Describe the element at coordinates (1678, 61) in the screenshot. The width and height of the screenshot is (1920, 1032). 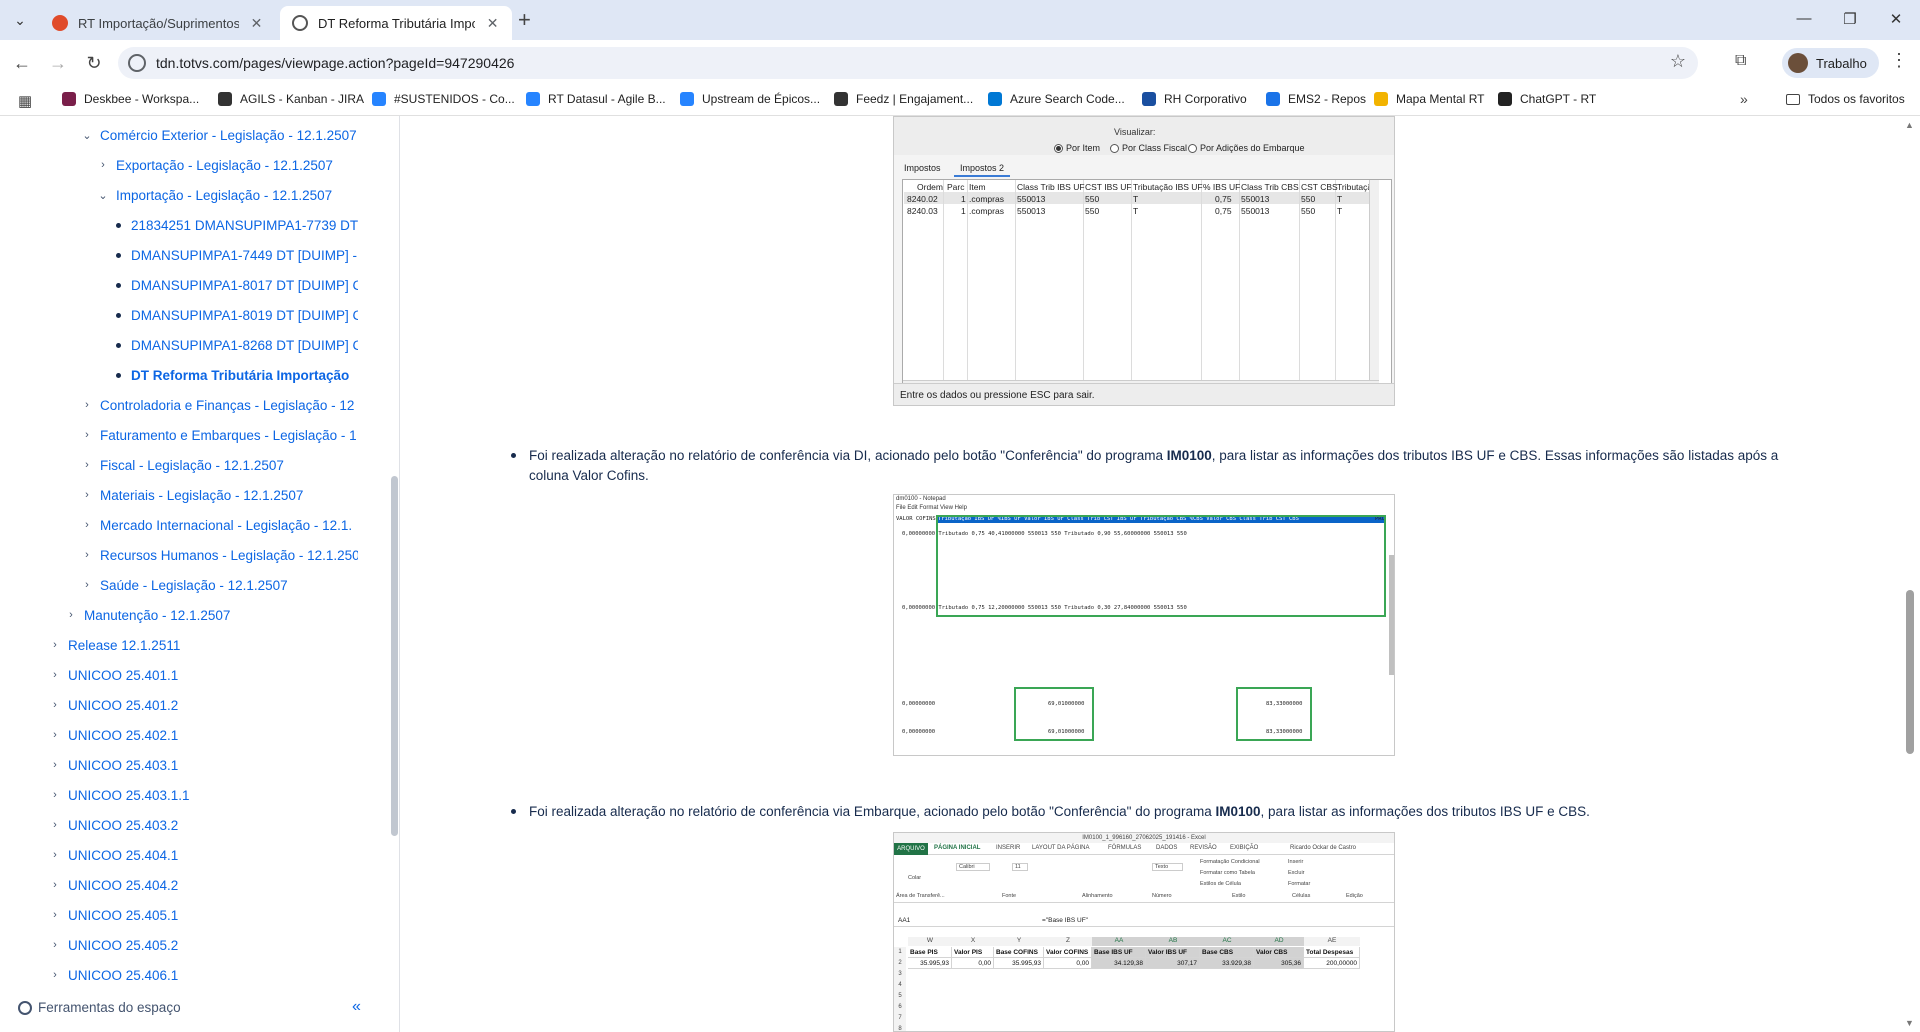
I see `bookmark-star-icon: ☆` at that location.